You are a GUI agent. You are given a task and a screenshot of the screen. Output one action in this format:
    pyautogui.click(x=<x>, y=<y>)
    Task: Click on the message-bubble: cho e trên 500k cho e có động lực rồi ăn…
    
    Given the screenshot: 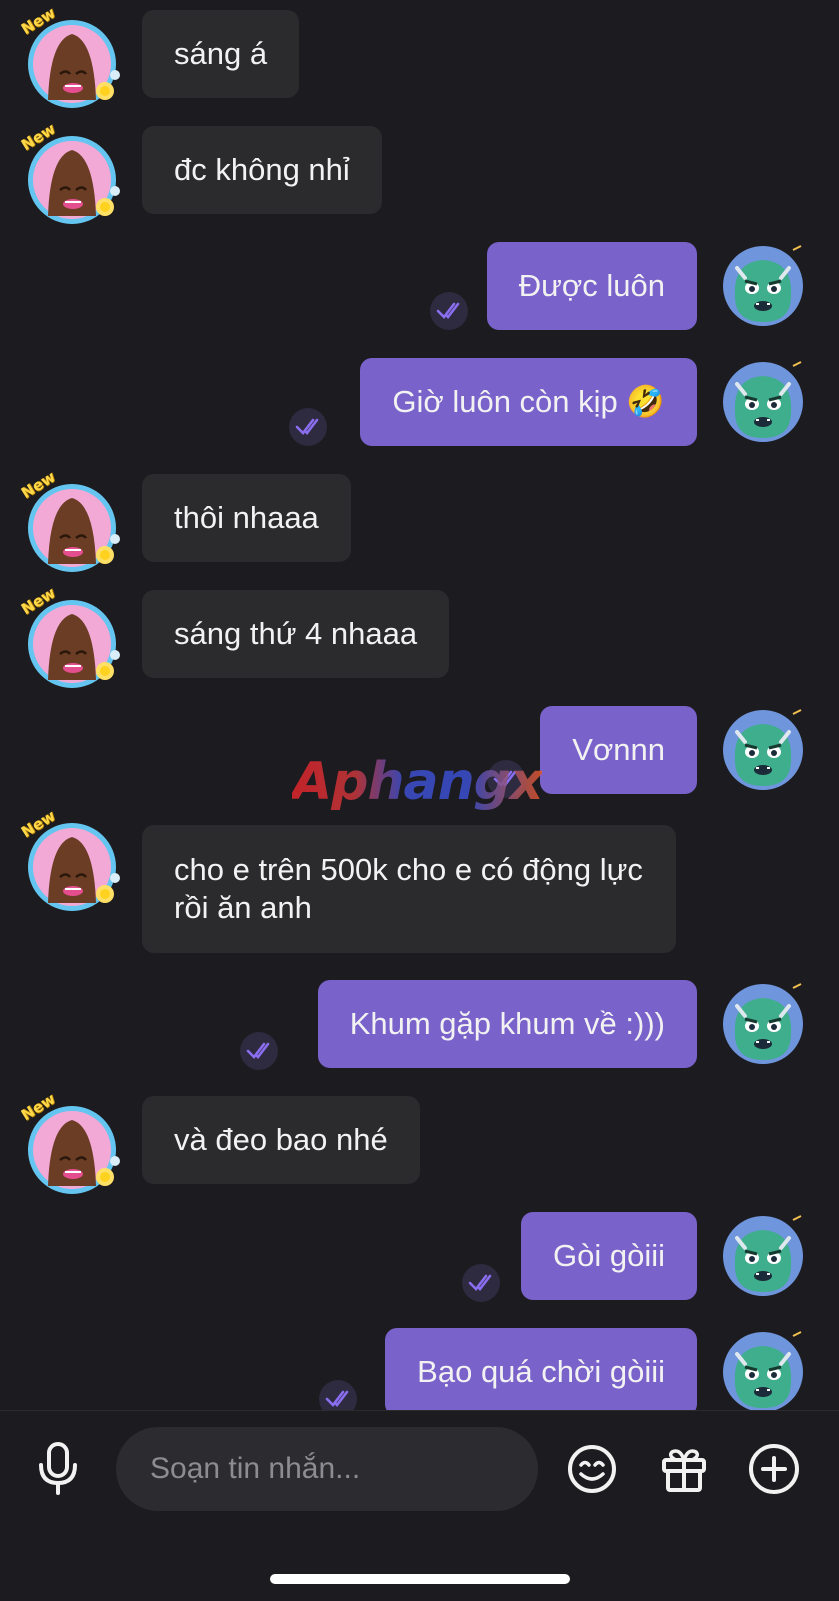 What is the action you would take?
    pyautogui.click(x=409, y=889)
    